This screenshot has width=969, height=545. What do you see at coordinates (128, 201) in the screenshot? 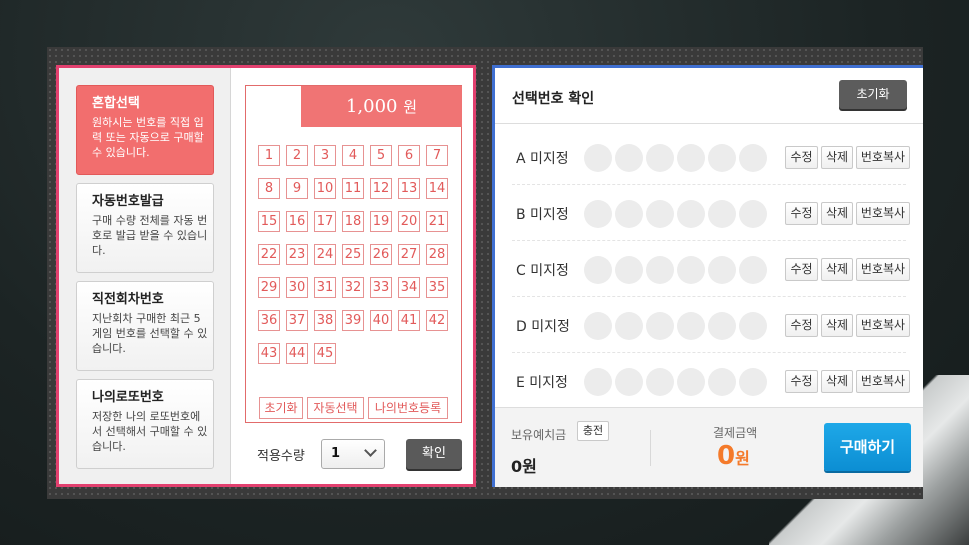
I see `tab-title: 자동번호발급` at bounding box center [128, 201].